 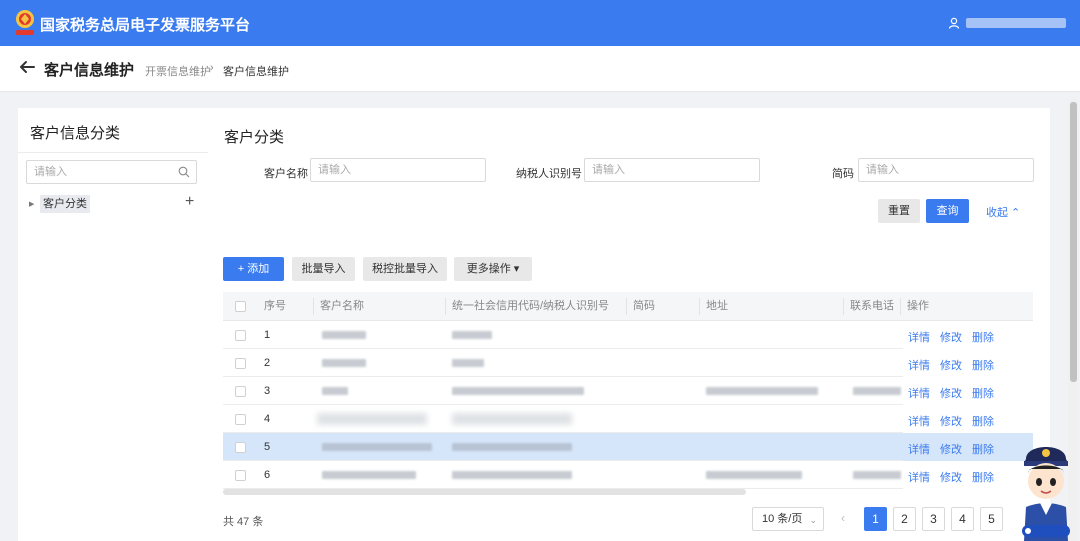 What do you see at coordinates (267, 419) in the screenshot?
I see `row-index: 4` at bounding box center [267, 419].